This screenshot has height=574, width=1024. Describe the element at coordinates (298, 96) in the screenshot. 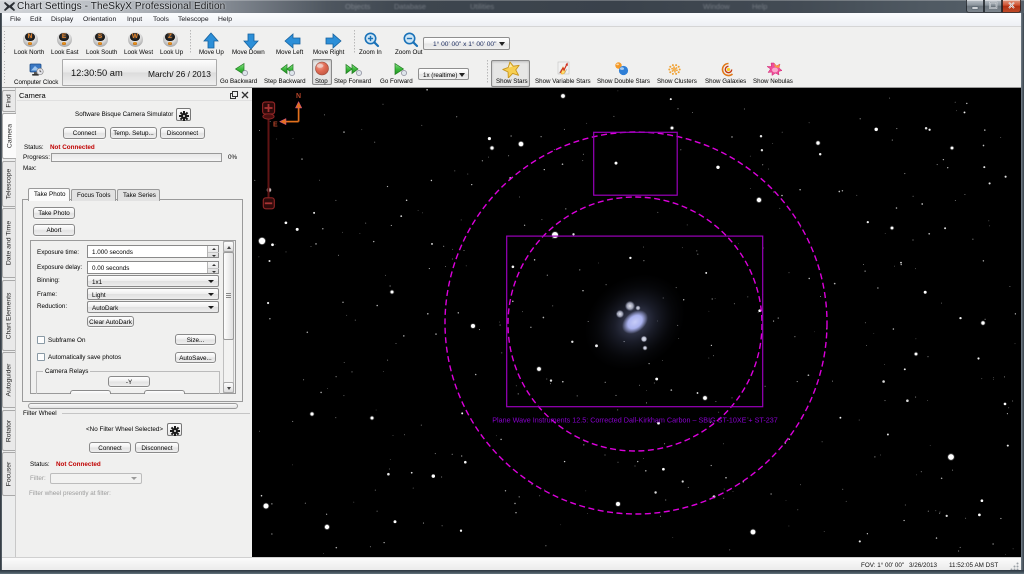

I see `svg-text: N` at that location.